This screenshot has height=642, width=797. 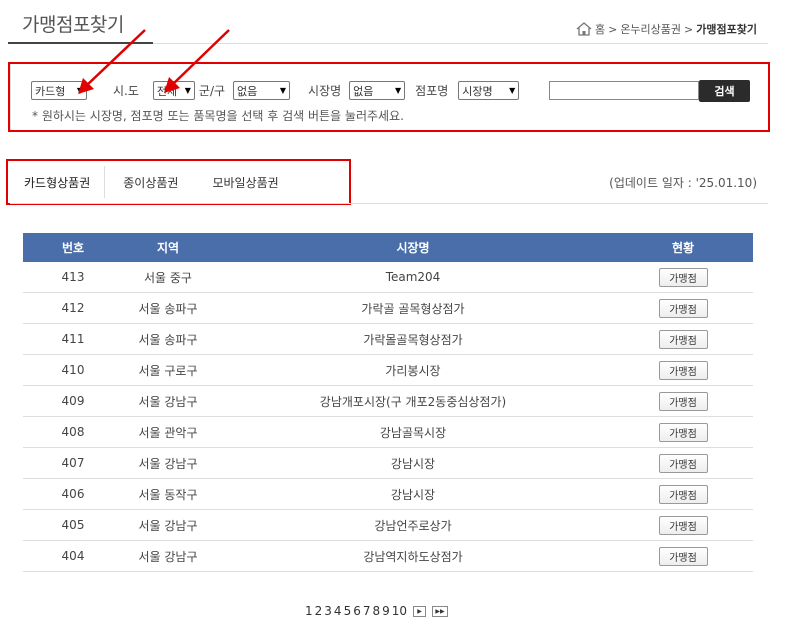 I want to click on page-numbers: 1 2 3 4 5 6 7 8 9 10, so click(x=356, y=611).